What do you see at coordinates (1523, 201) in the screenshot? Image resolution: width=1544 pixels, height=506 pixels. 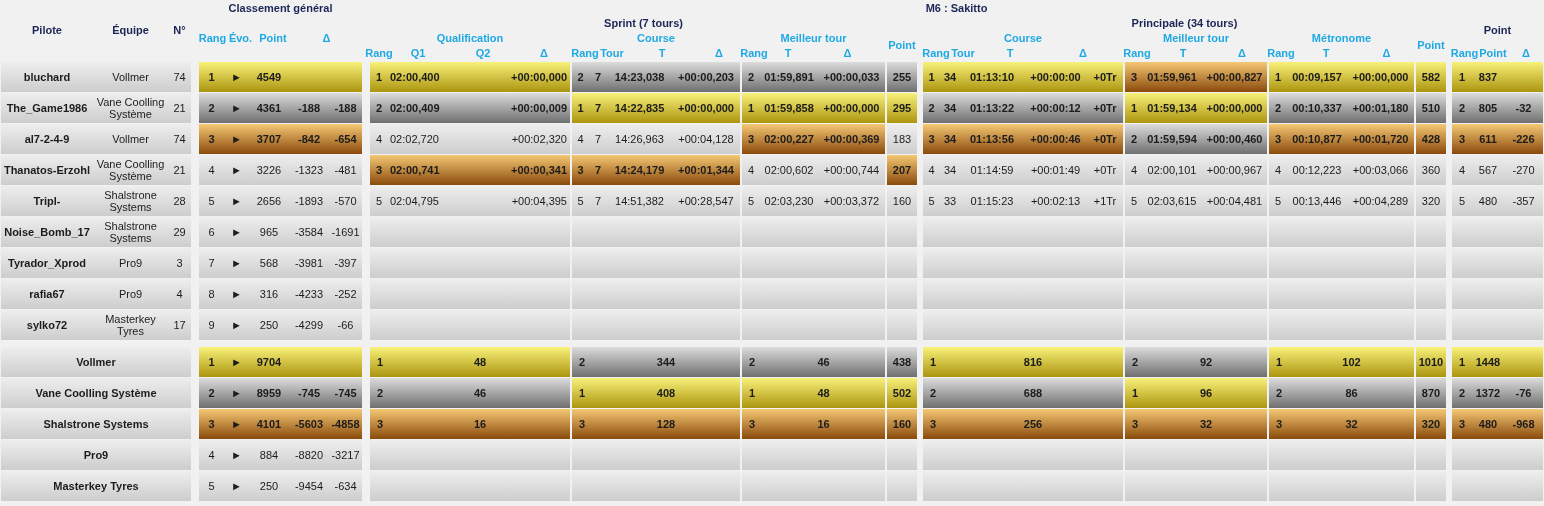 I see `gap-value: -357` at bounding box center [1523, 201].